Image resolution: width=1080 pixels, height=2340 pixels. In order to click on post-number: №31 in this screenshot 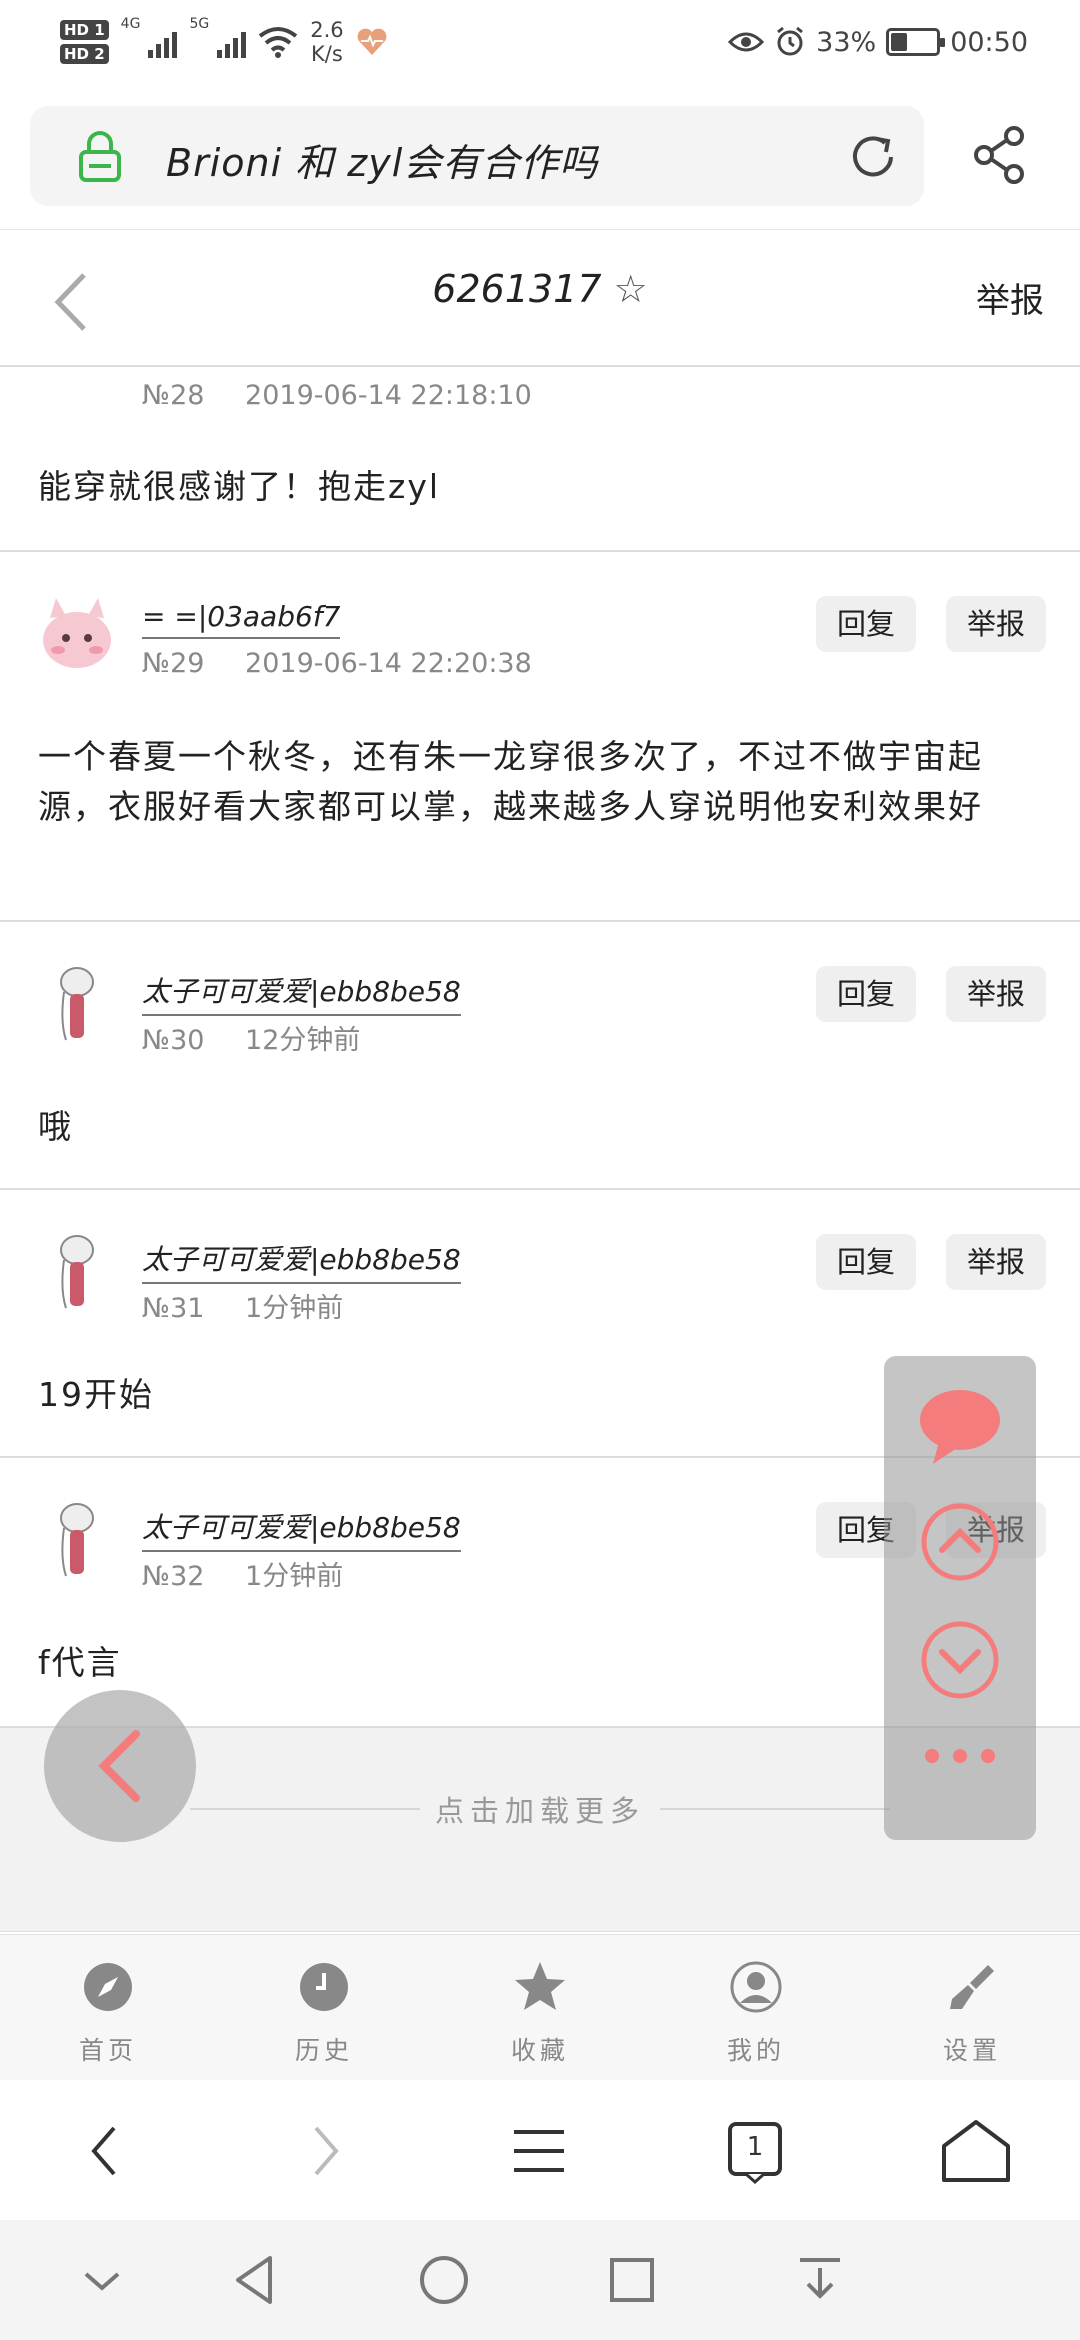, I will do `click(173, 1308)`.